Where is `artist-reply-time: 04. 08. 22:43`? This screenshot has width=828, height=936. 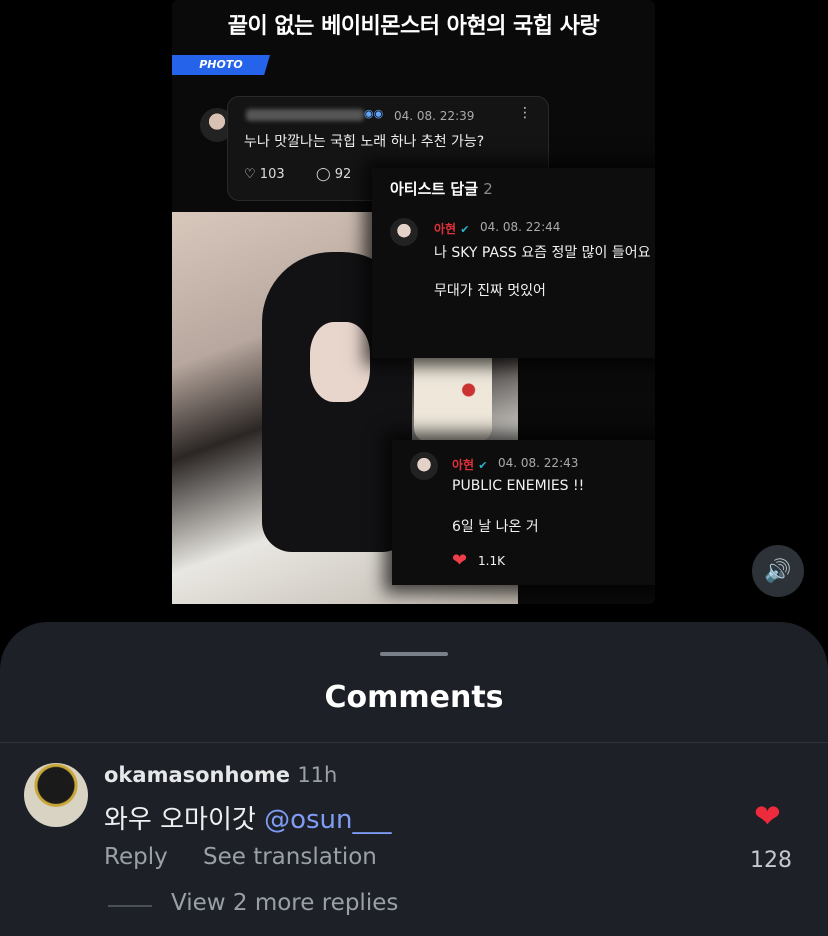
artist-reply-time: 04. 08. 22:43 is located at coordinates (538, 463).